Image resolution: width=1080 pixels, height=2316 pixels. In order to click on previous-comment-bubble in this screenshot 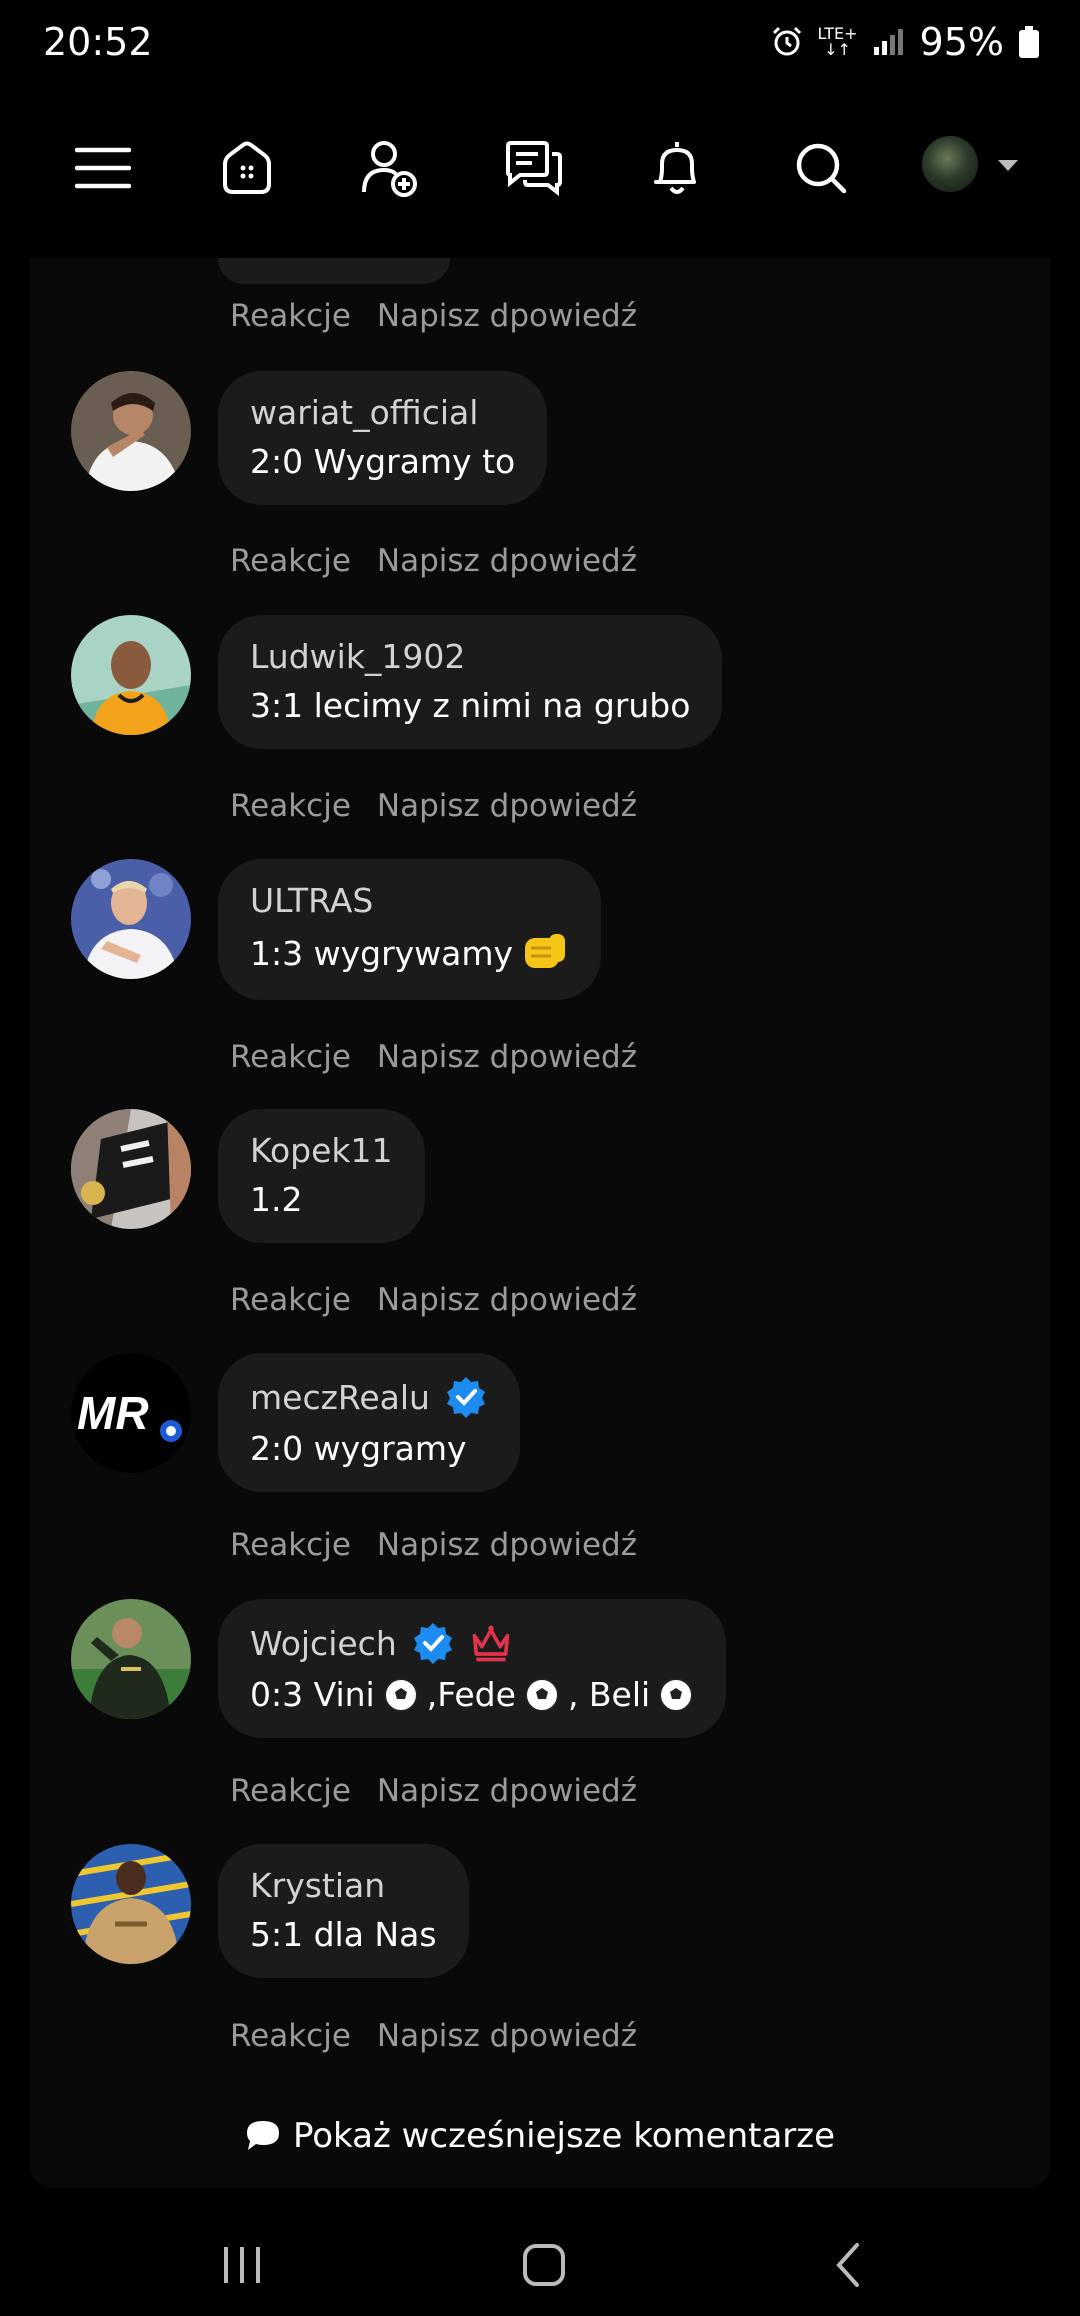, I will do `click(334, 271)`.